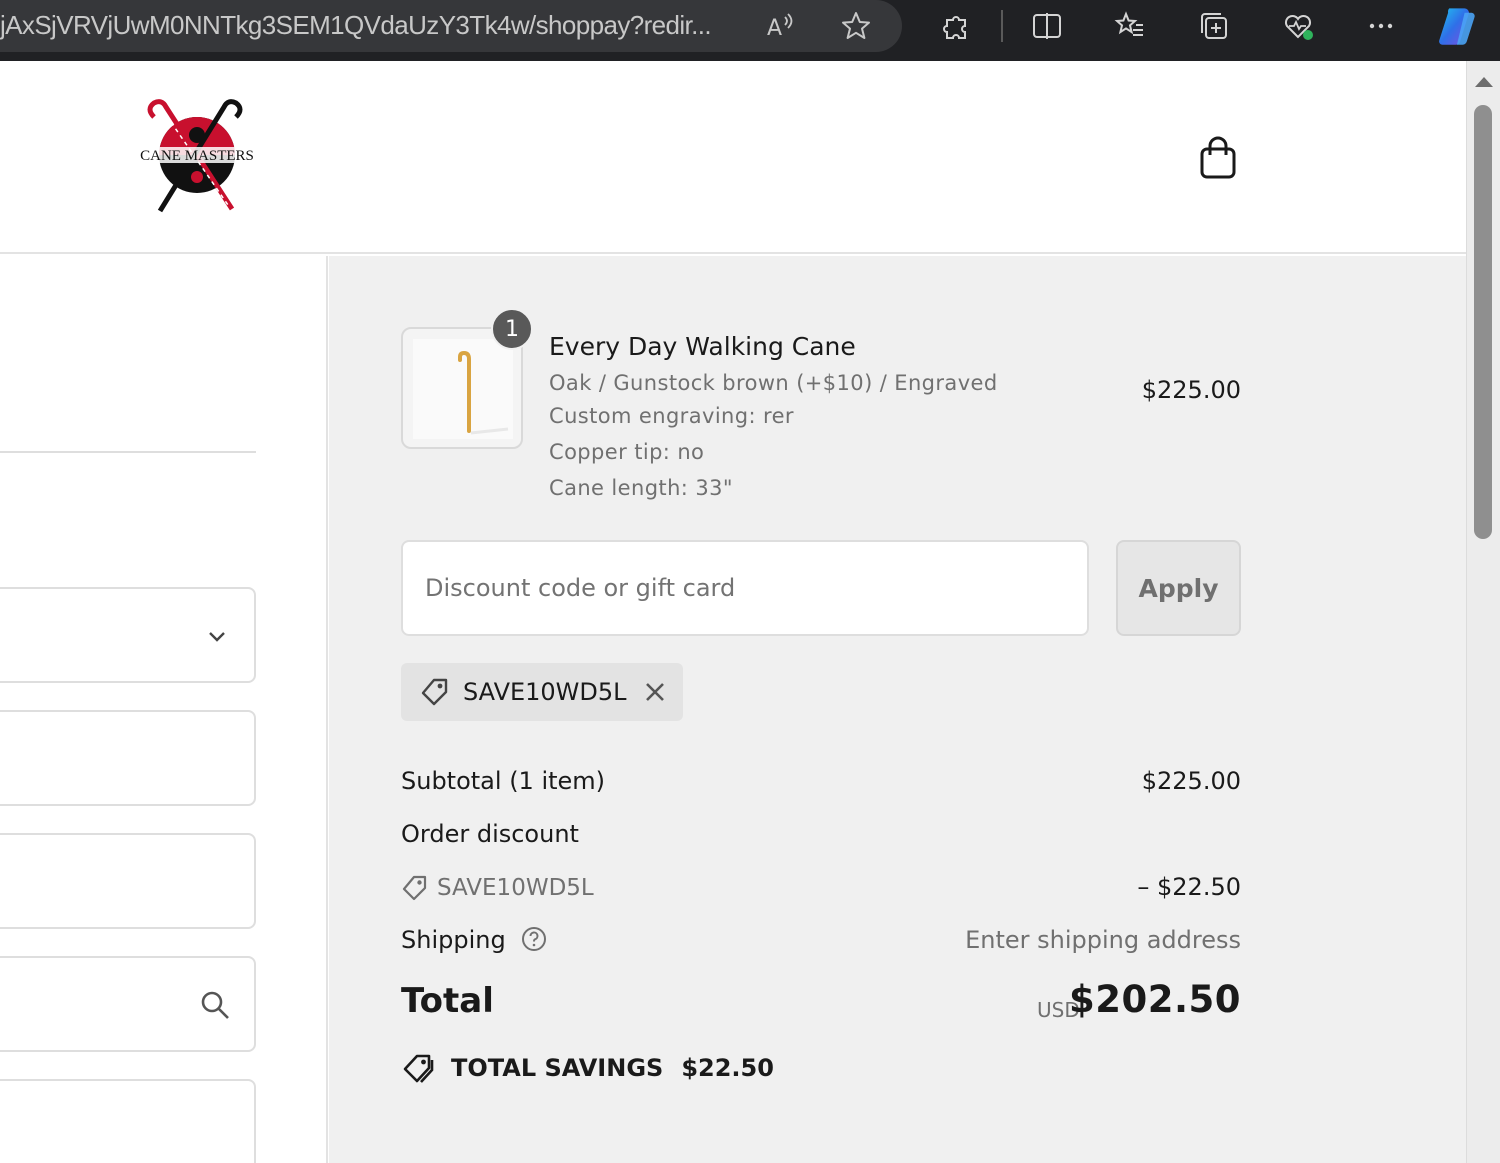  What do you see at coordinates (128, 1121) in the screenshot?
I see `apartment-field` at bounding box center [128, 1121].